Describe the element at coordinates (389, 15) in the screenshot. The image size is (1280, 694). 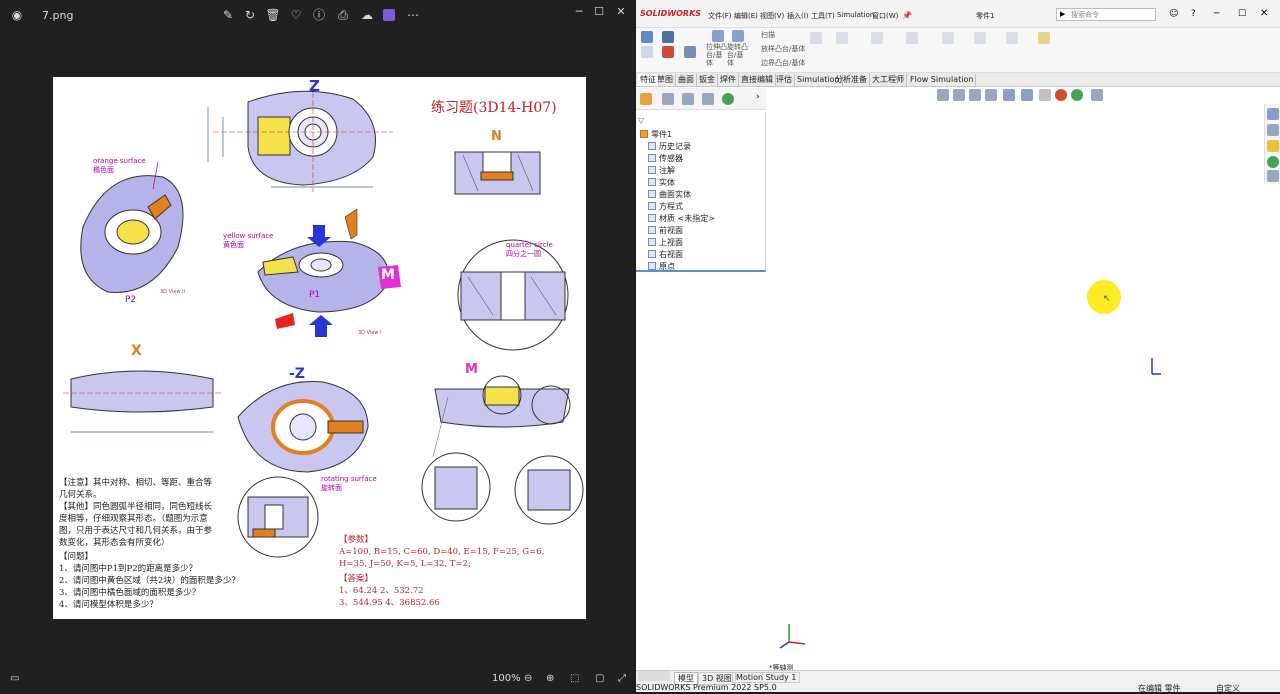
I see `clipchamp-icon` at that location.